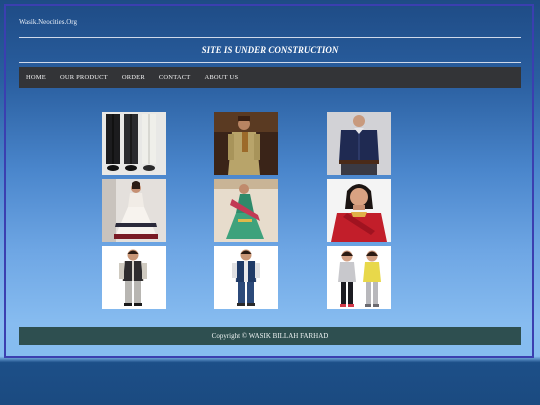 The image size is (540, 405). Describe the element at coordinates (270, 77) in the screenshot. I see `main-nav: HOME OUR PRODUCT ORDER CONTACT ABOUT US` at that location.